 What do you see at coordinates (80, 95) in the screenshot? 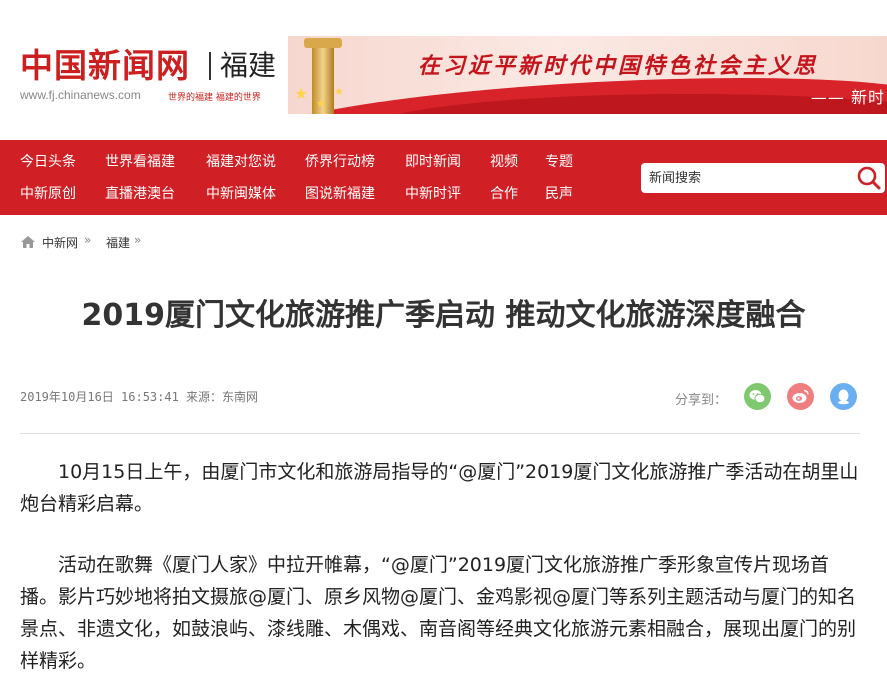
I see `site-url: www.fj.chinanews.com` at bounding box center [80, 95].